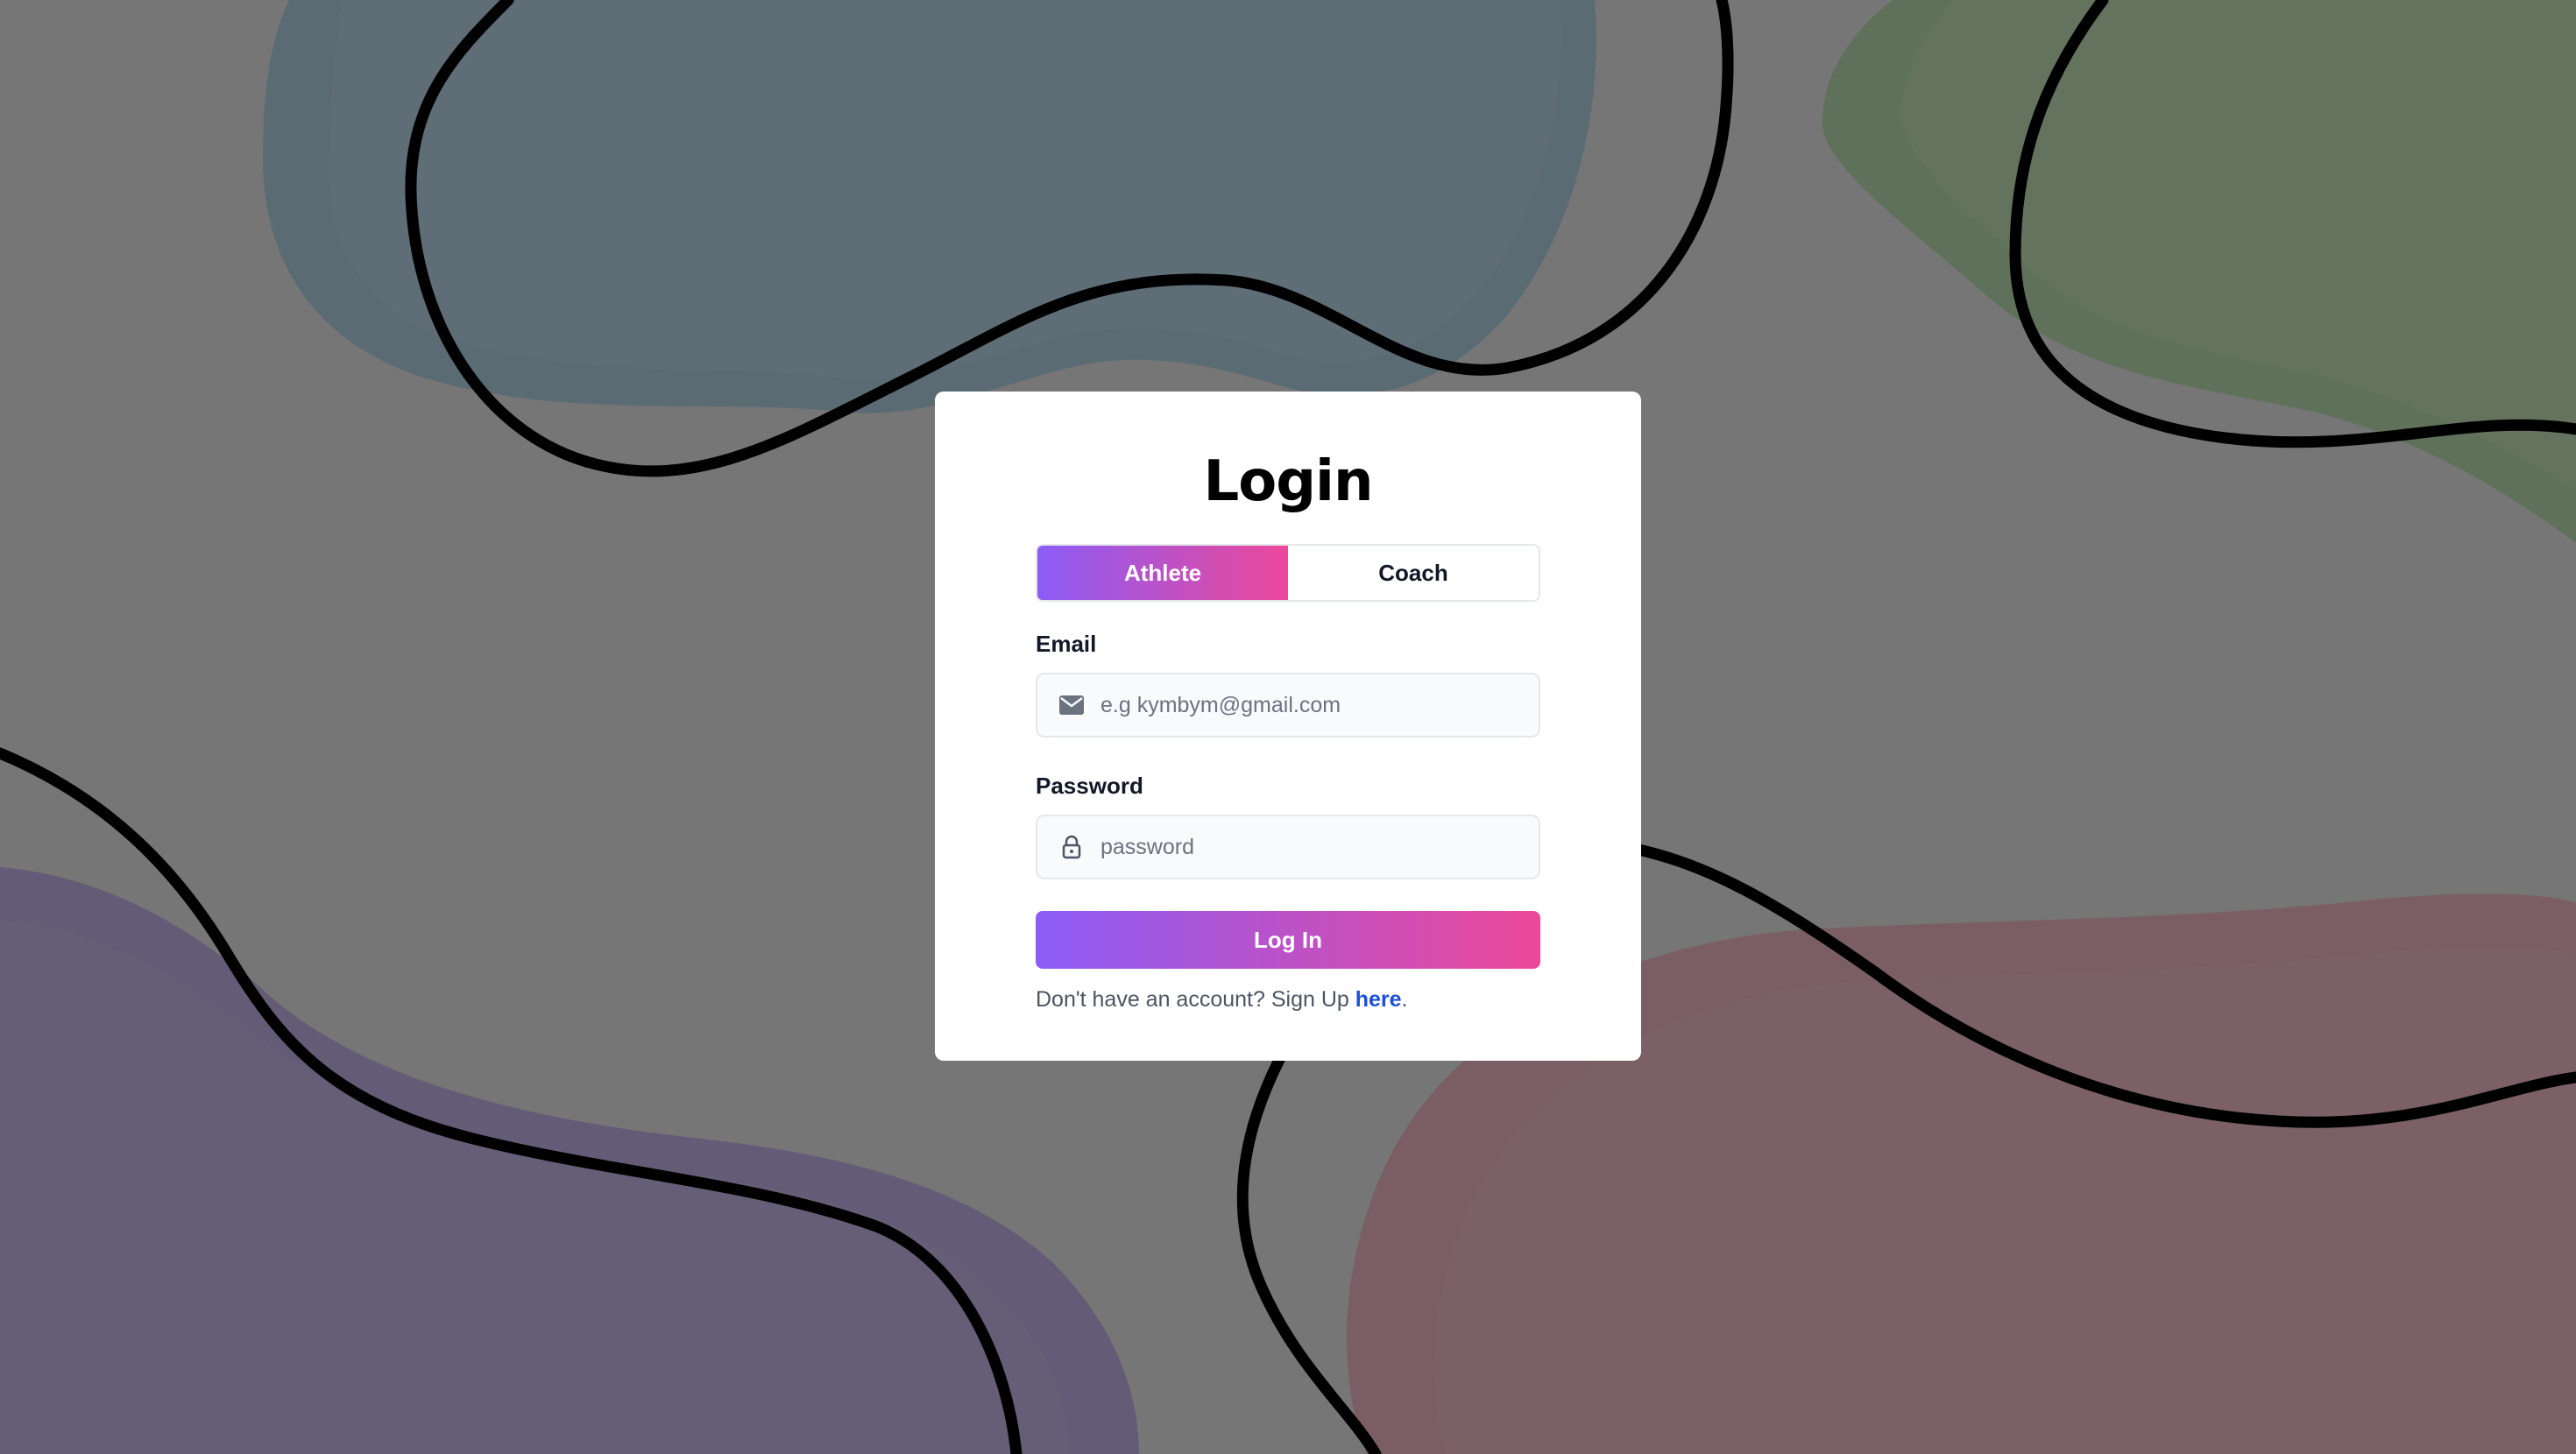  What do you see at coordinates (1071, 847) in the screenshot?
I see `lock-icon` at bounding box center [1071, 847].